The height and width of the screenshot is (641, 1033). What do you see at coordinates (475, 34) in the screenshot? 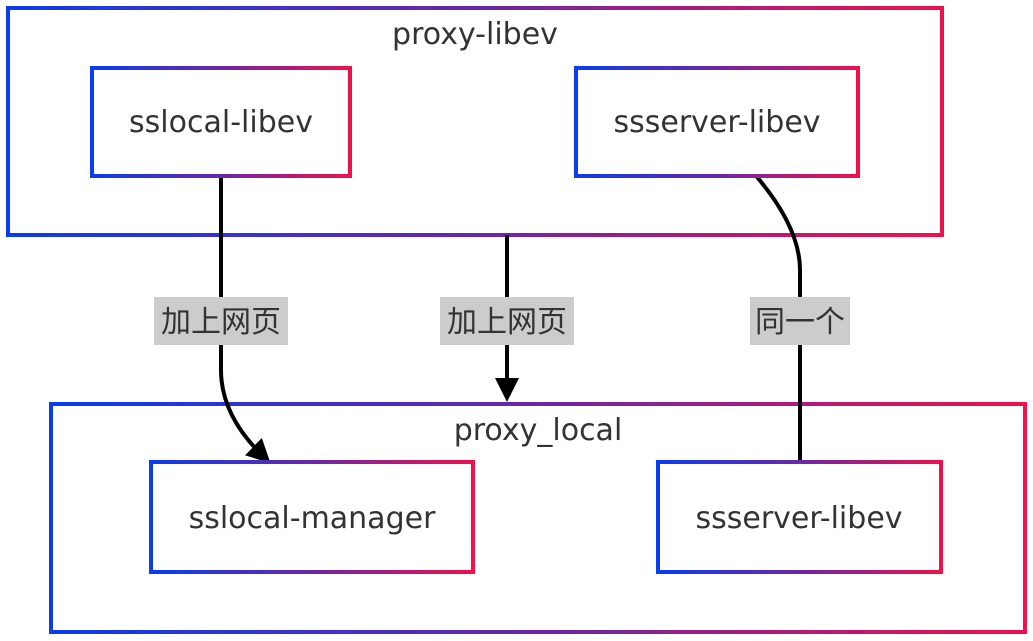
I see `group-proxy-libev-title: proxy-libev` at bounding box center [475, 34].